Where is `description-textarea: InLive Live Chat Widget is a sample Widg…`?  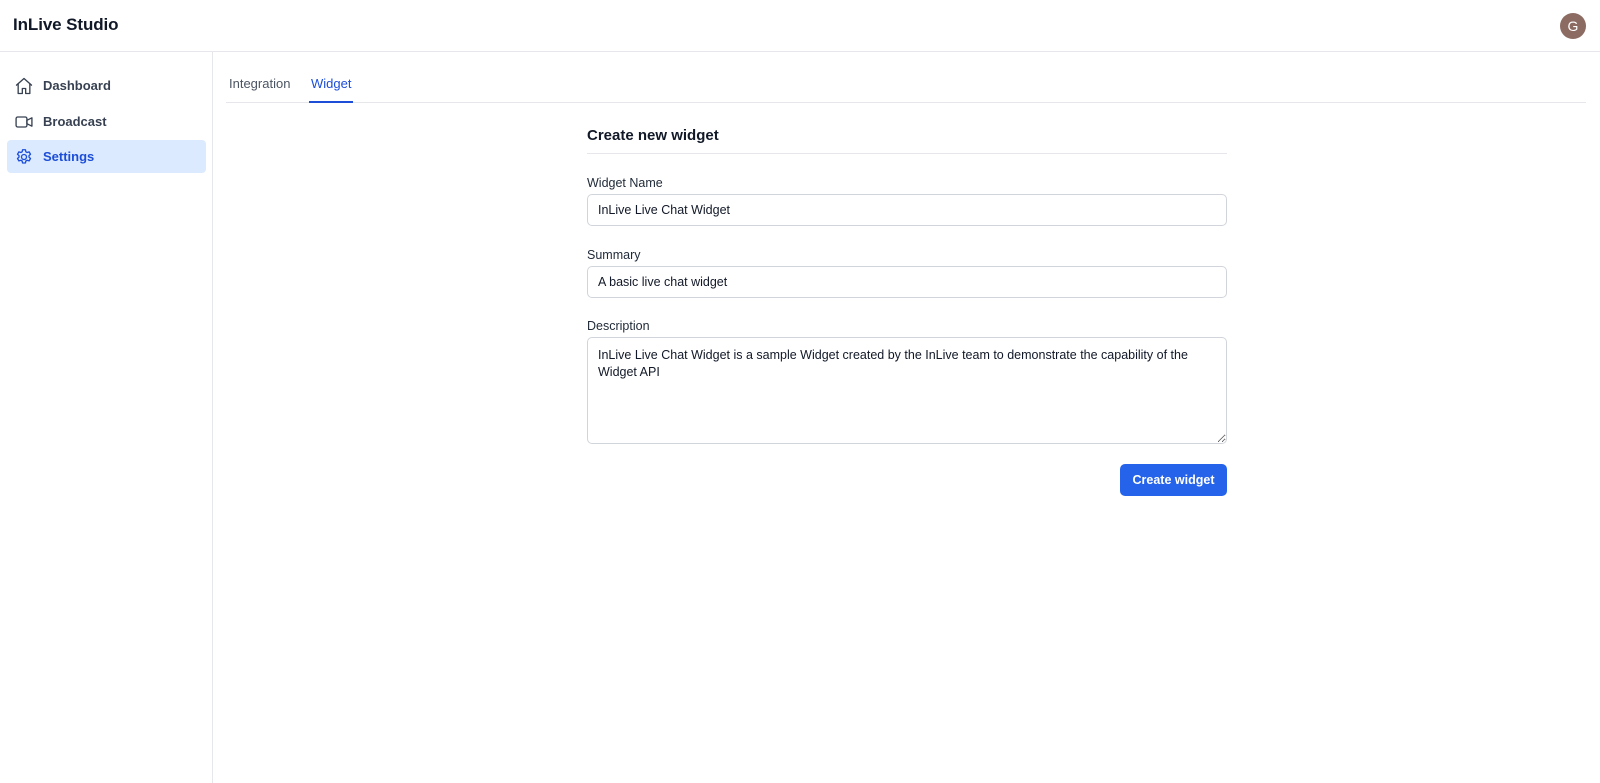 description-textarea: InLive Live Chat Widget is a sample Widg… is located at coordinates (907, 390).